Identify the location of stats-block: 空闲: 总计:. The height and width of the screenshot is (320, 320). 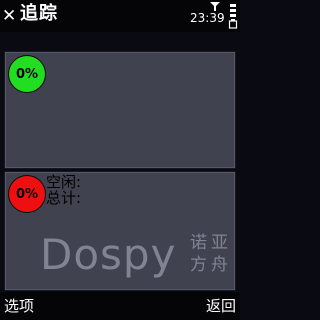
(63, 190).